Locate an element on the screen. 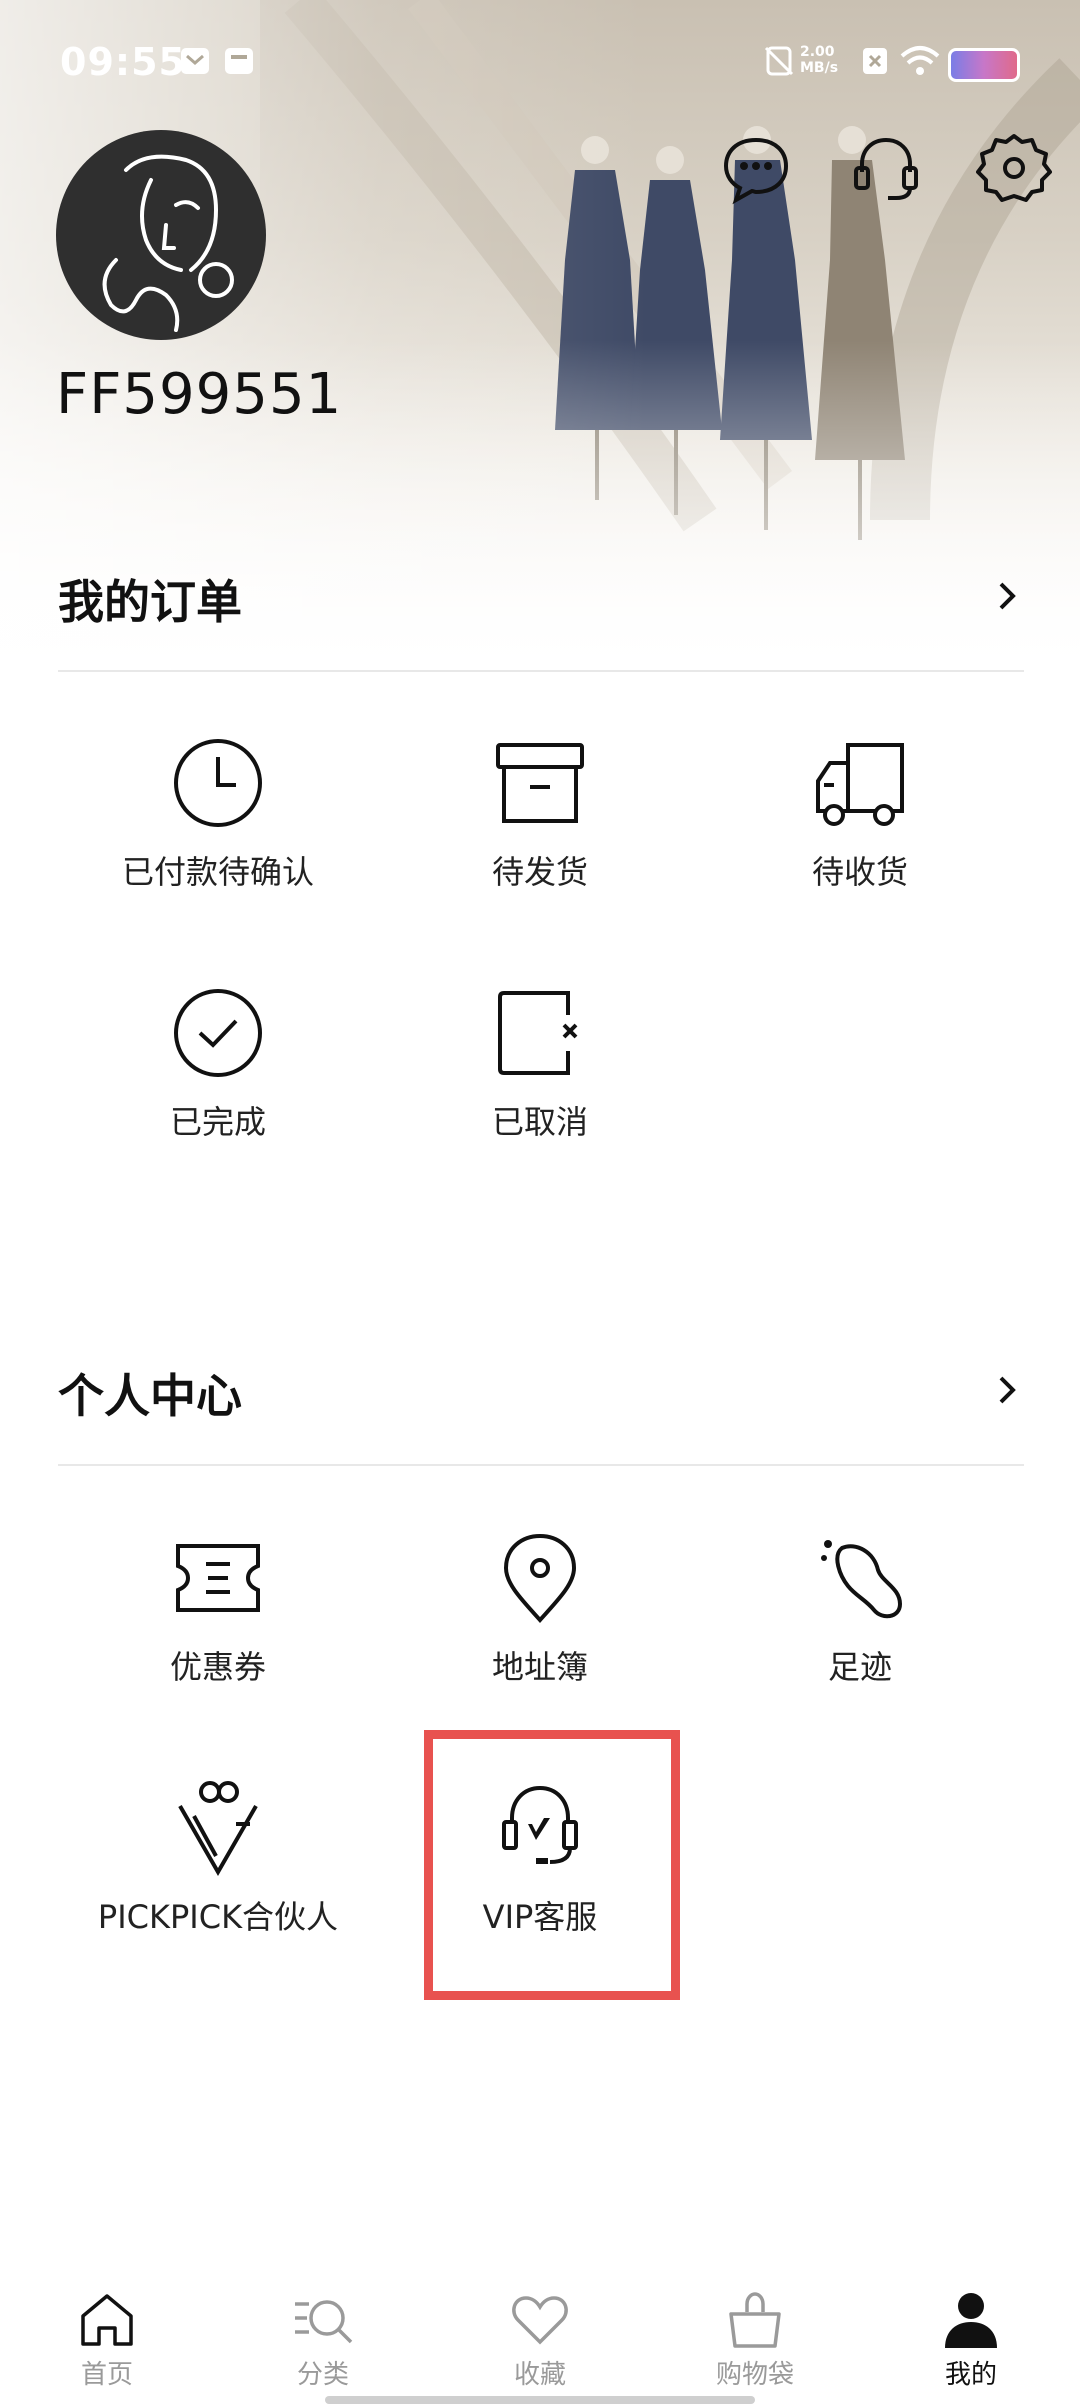 This screenshot has height=2408, width=1080. personal-chevron-right-icon is located at coordinates (1007, 1390).